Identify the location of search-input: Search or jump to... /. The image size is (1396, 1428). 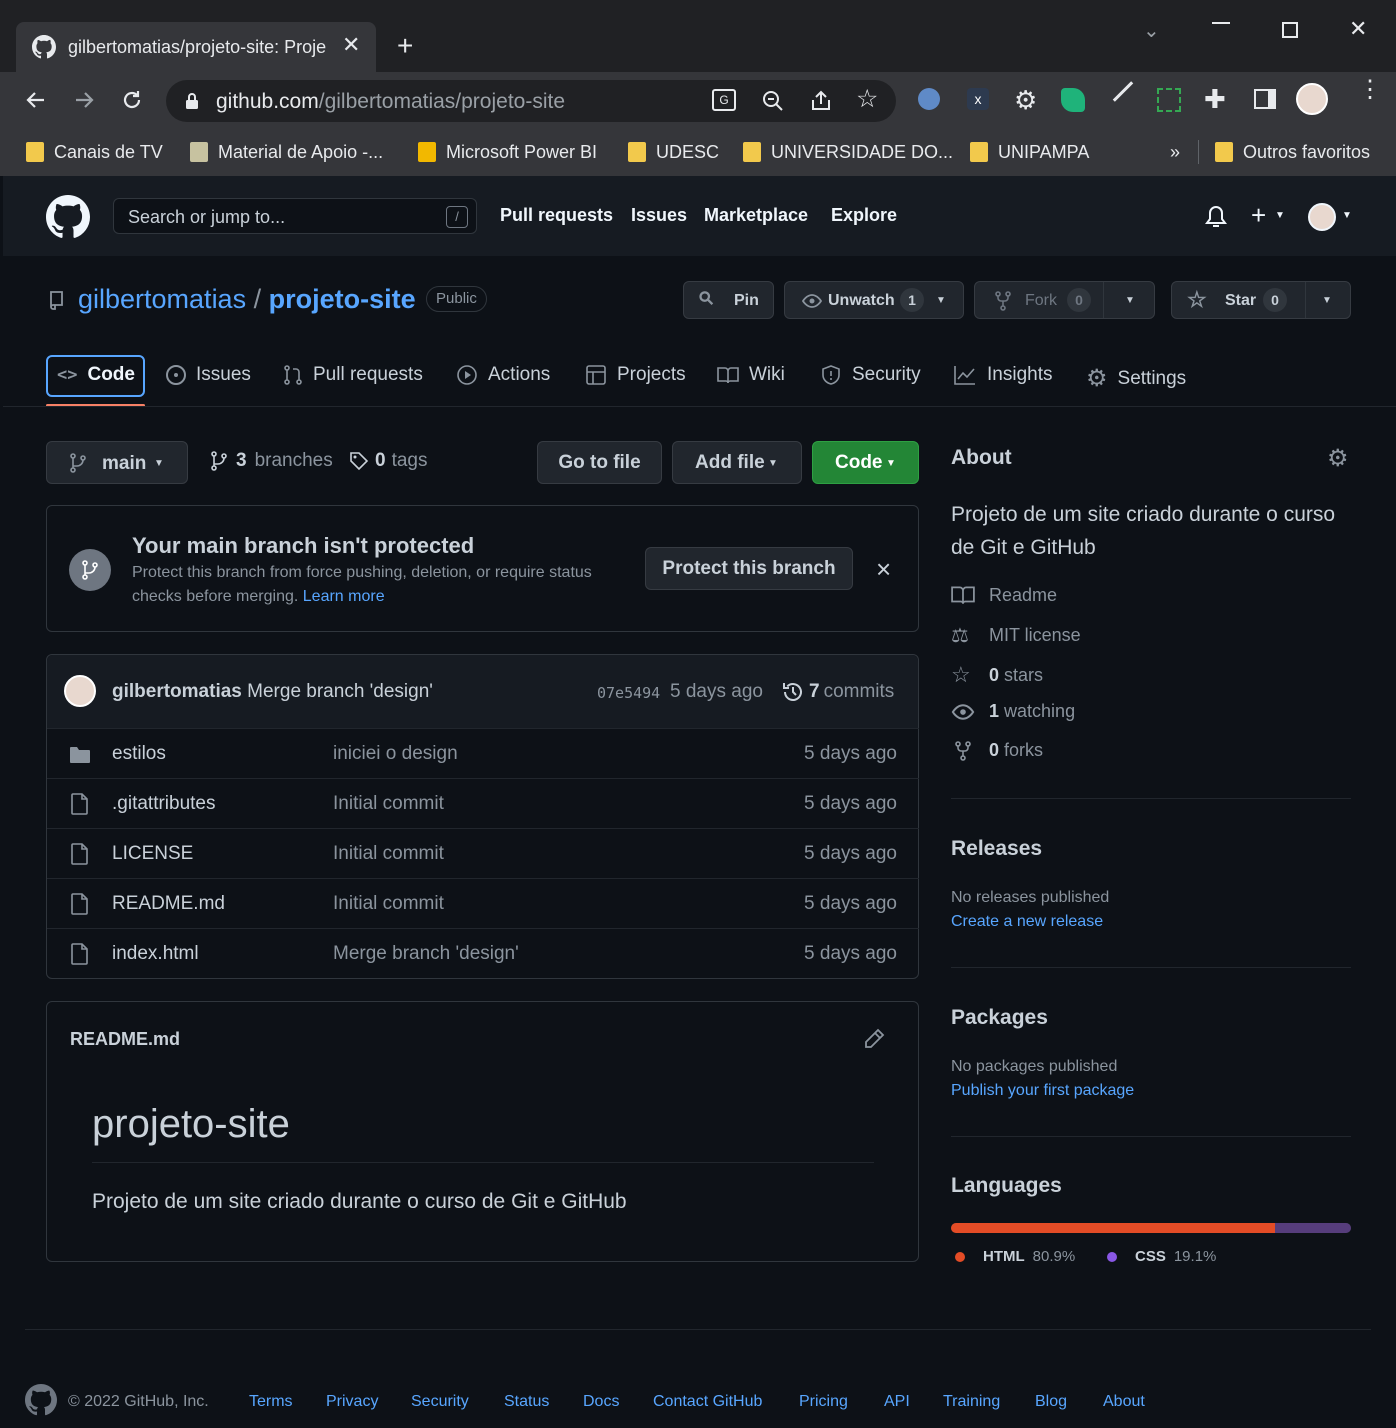
(295, 216).